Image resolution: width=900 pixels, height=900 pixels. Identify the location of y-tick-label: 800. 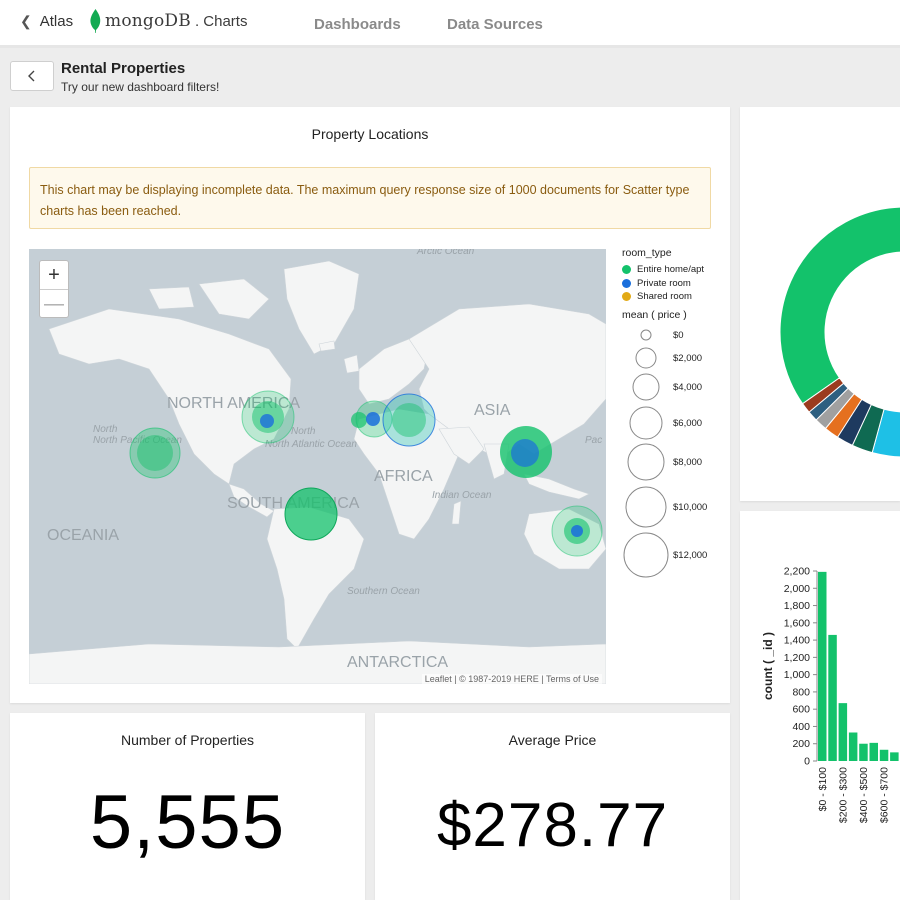
(801, 692).